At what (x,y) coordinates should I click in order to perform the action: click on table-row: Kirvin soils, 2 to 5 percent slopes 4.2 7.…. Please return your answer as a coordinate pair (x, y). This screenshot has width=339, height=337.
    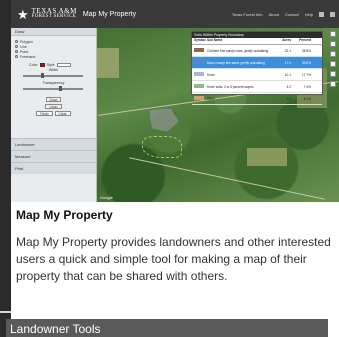
    Looking at the image, I should click on (257, 87).